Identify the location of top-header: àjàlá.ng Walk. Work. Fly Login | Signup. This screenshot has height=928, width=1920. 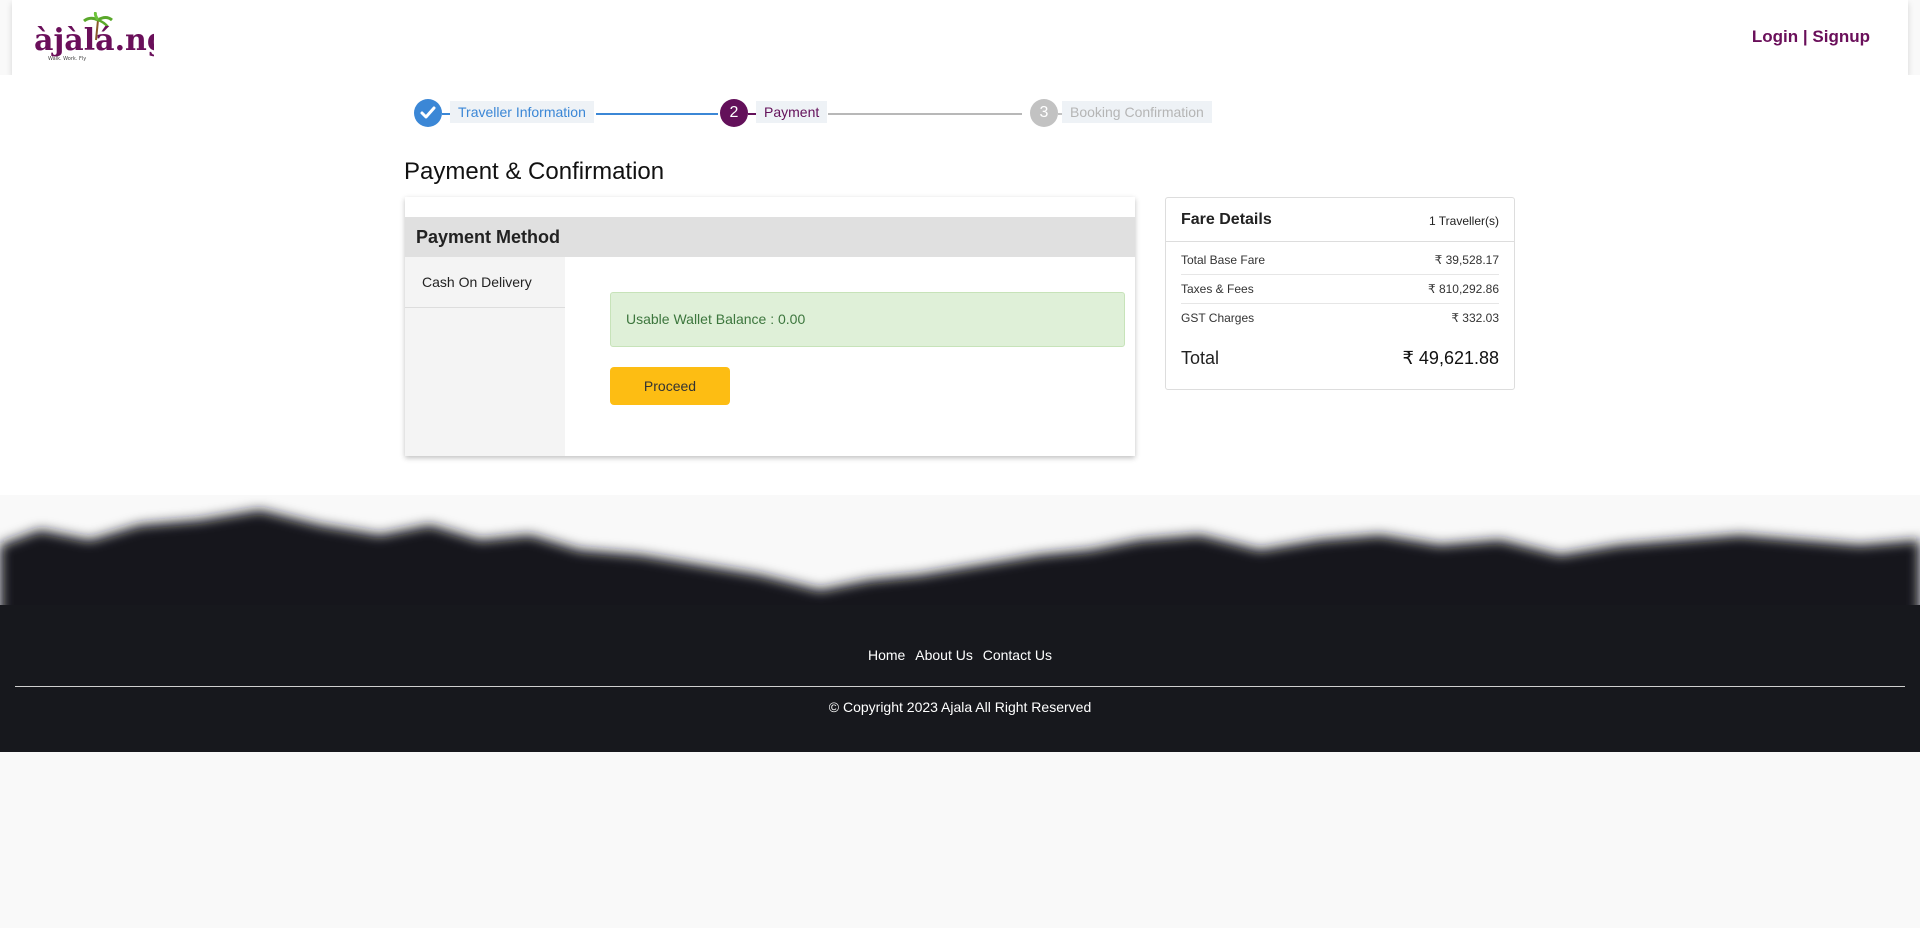
(960, 37).